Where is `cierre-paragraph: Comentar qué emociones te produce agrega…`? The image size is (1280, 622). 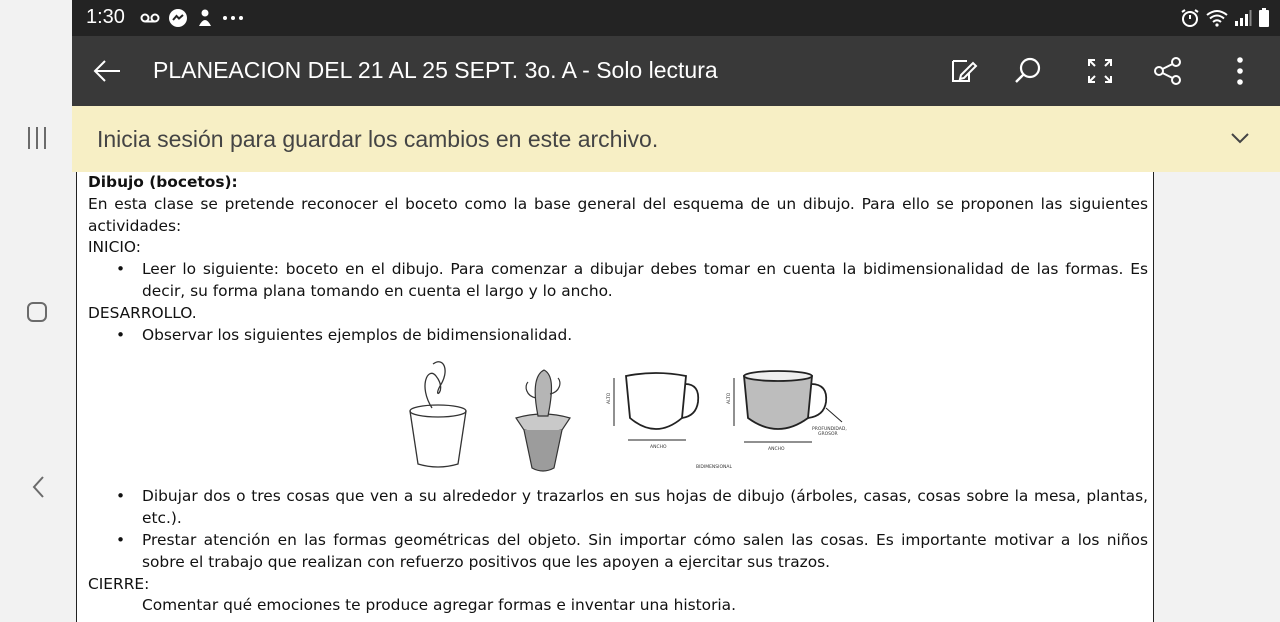
cierre-paragraph: Comentar qué emociones te produce agrega… is located at coordinates (439, 605).